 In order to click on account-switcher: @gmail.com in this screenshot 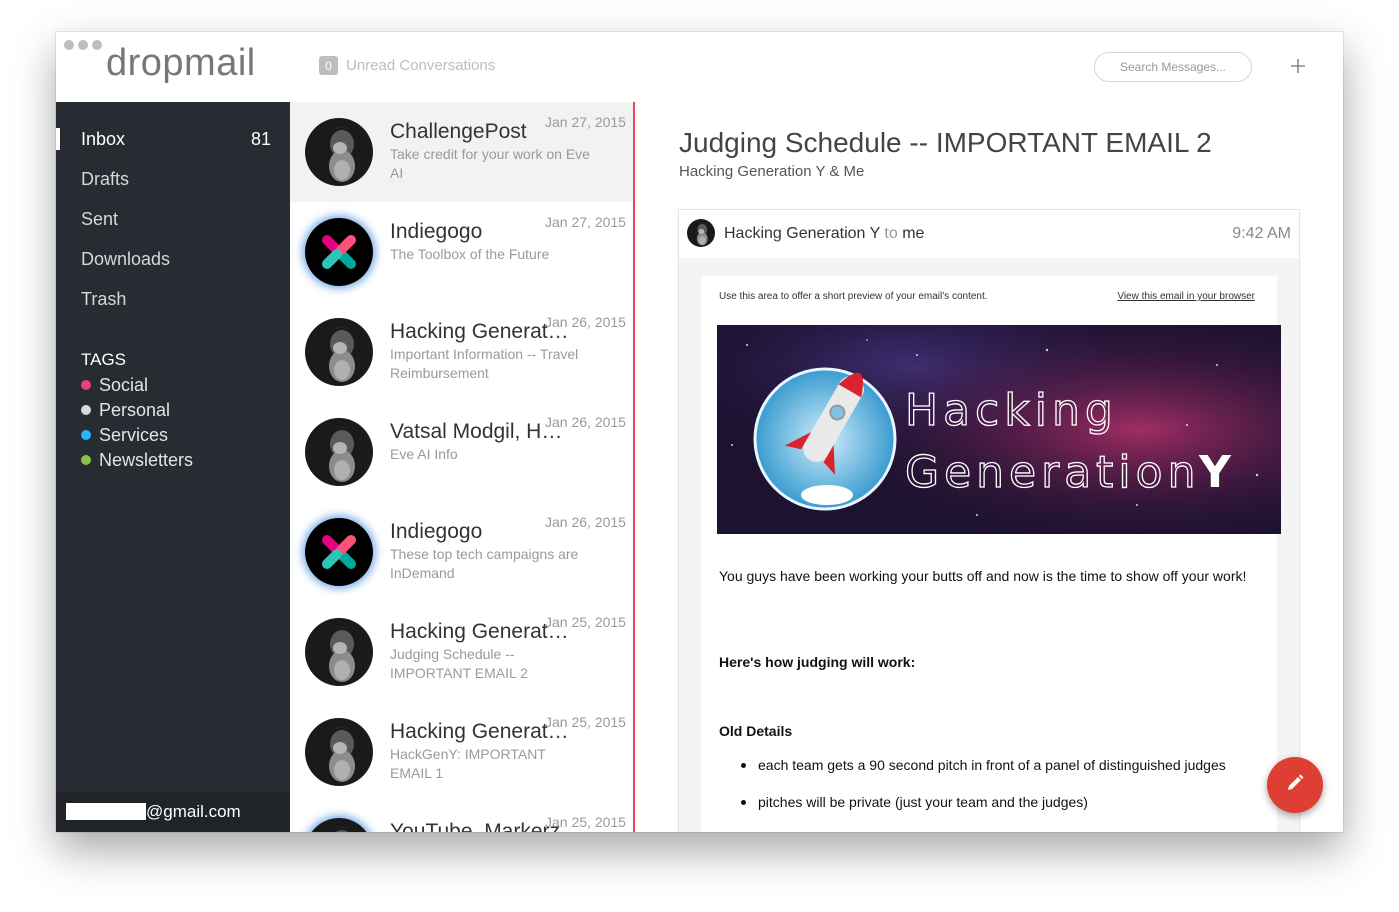, I will do `click(173, 812)`.